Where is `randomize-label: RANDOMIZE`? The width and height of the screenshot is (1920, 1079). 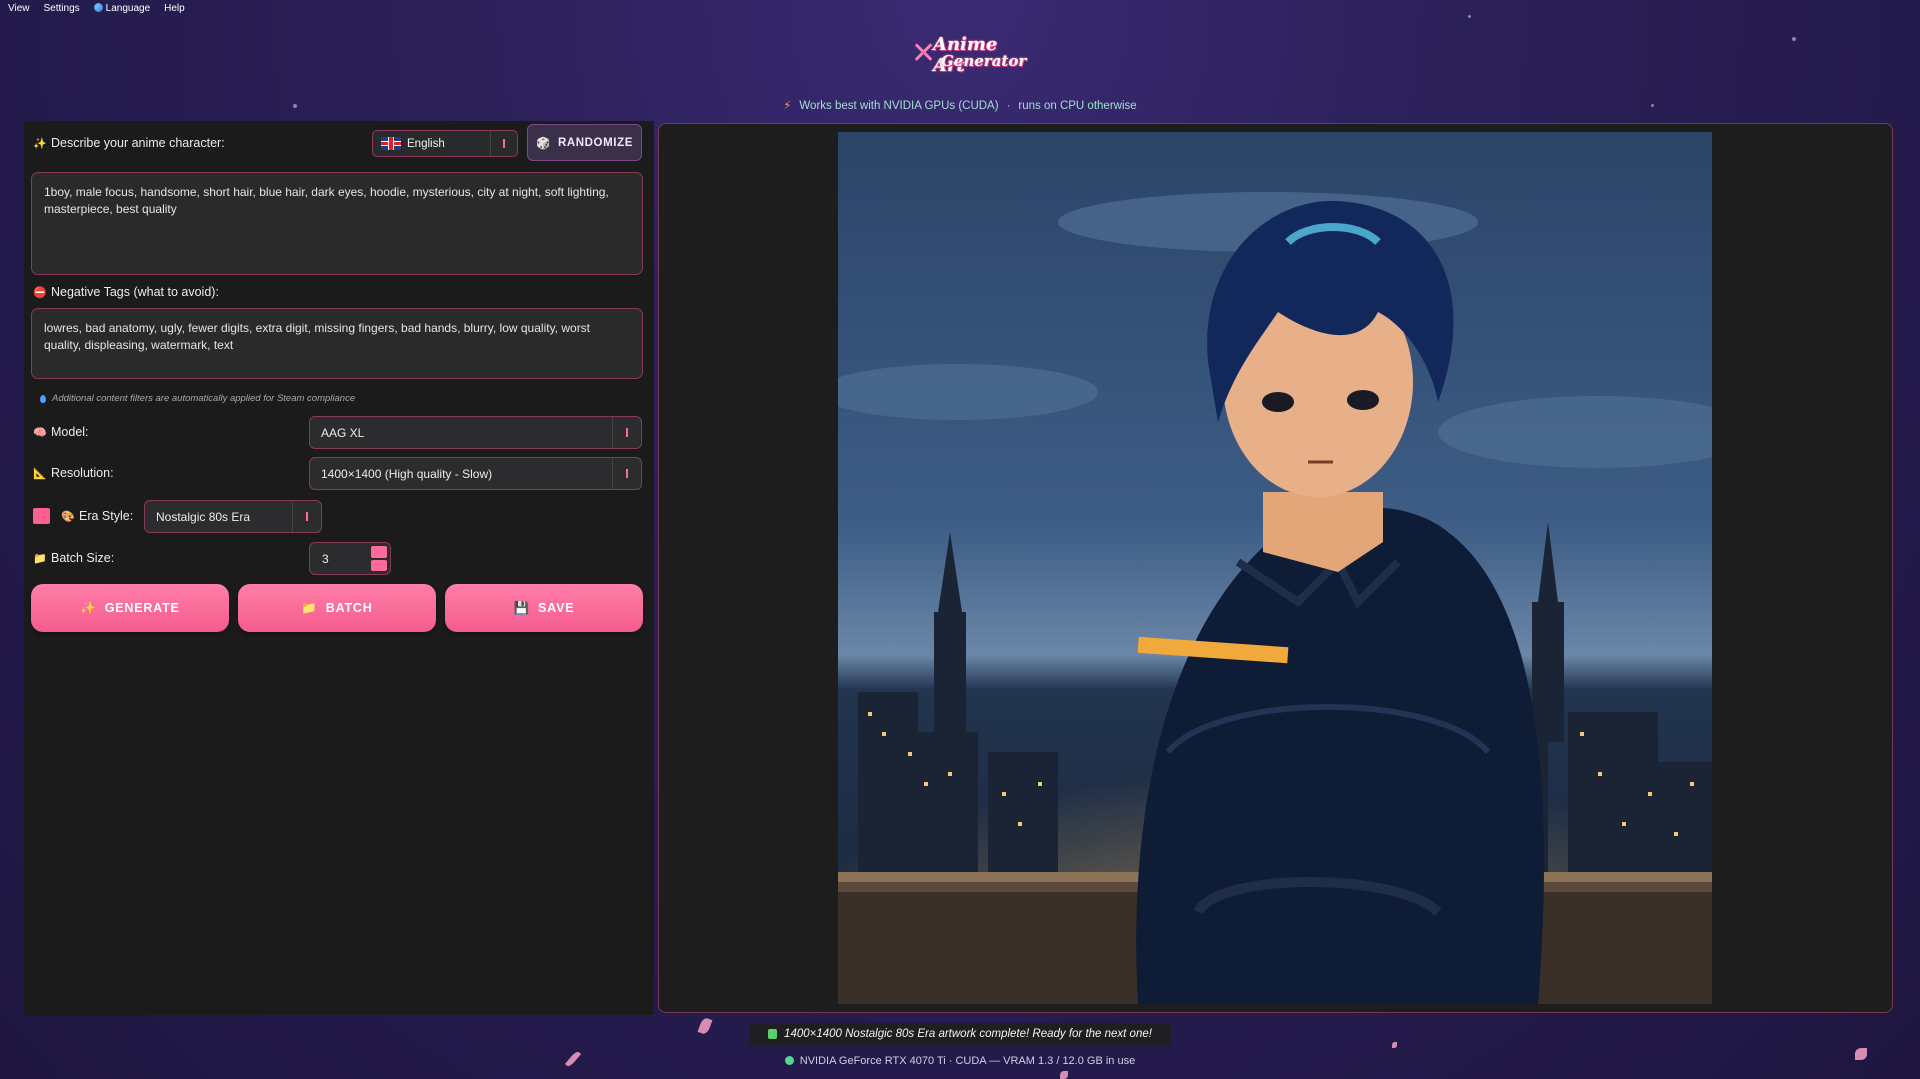 randomize-label: RANDOMIZE is located at coordinates (595, 142).